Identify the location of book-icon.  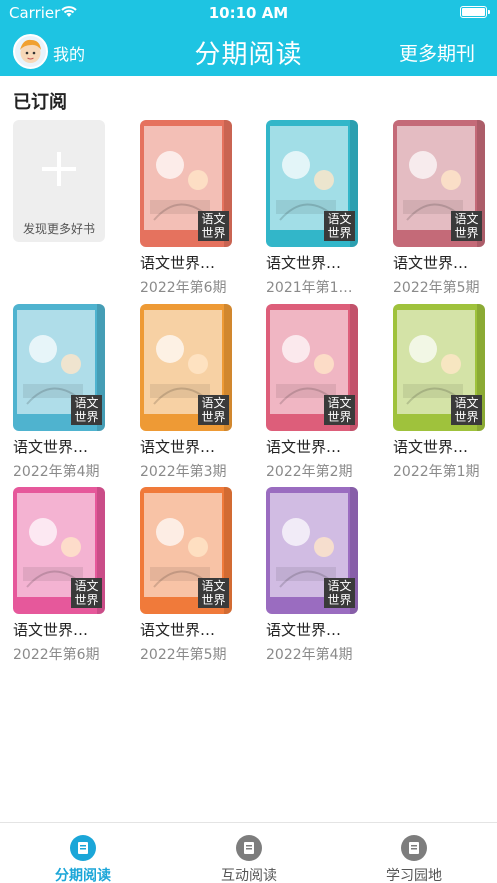
(83, 848).